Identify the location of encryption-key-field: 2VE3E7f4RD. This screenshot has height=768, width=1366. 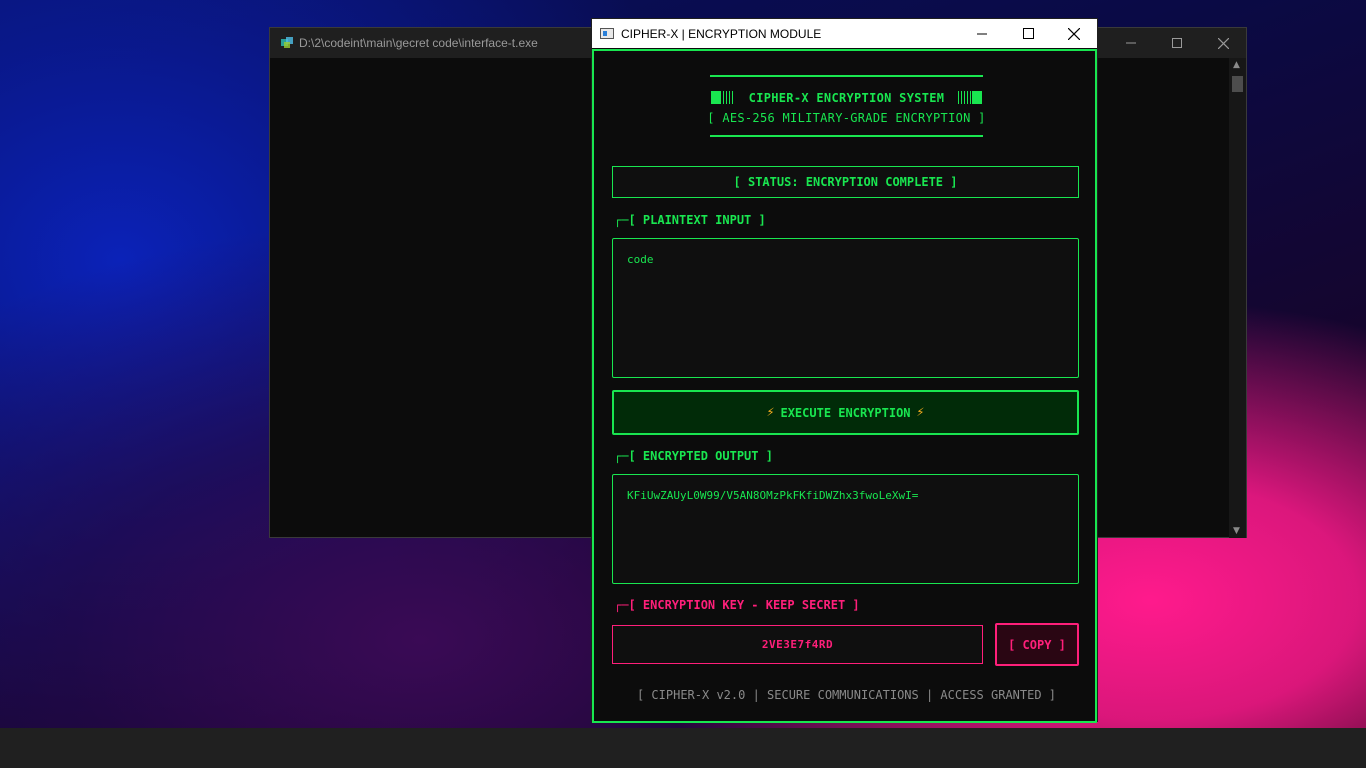
(797, 644).